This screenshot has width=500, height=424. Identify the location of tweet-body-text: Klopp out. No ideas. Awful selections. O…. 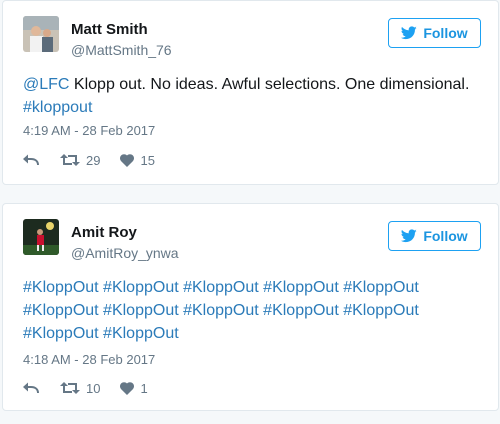
(269, 84).